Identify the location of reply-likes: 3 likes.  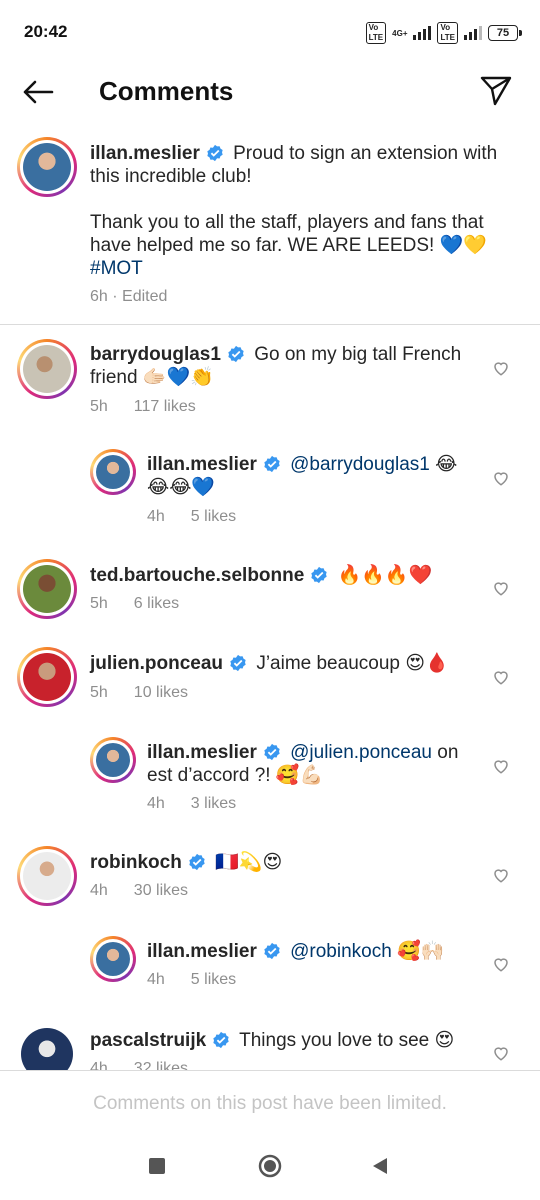
(213, 803).